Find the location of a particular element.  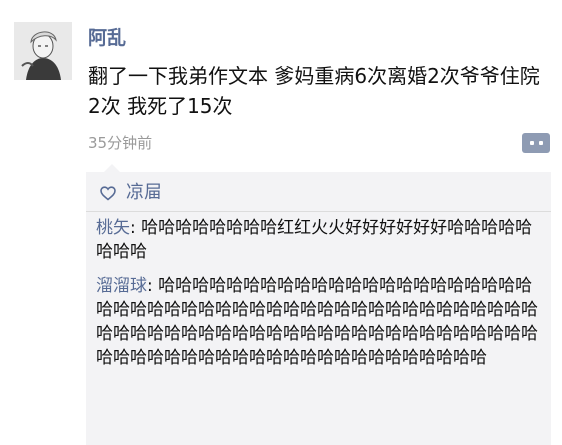

likes-names: 凉屇 is located at coordinates (144, 193).